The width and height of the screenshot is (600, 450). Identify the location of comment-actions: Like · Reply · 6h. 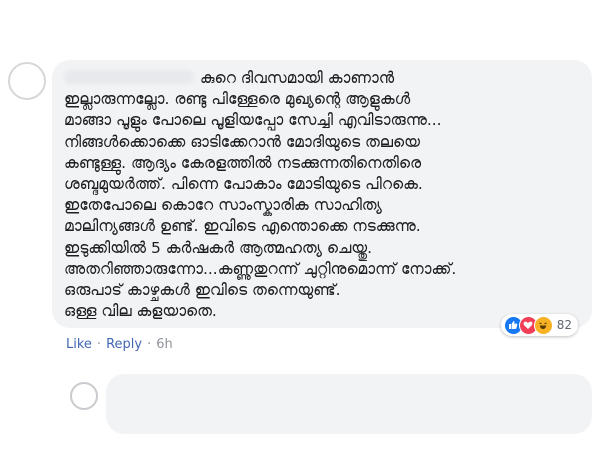
(119, 344).